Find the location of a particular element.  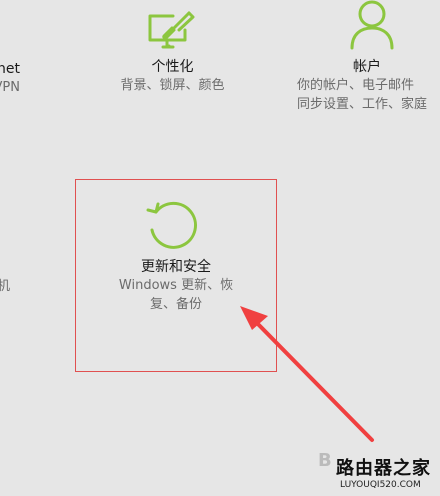

watermark: B 路由器之家 LUYOUQI520.COM is located at coordinates (379, 469).